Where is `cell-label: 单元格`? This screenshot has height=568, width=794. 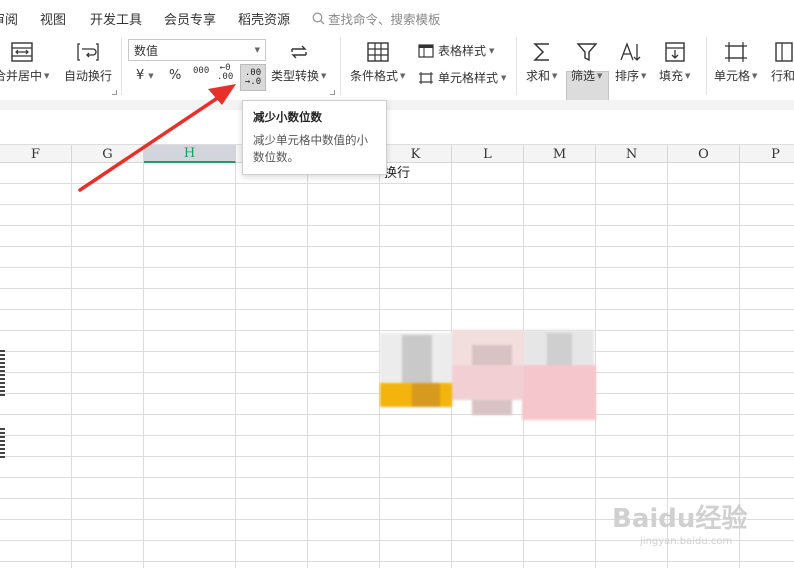
cell-label: 单元格 is located at coordinates (732, 76).